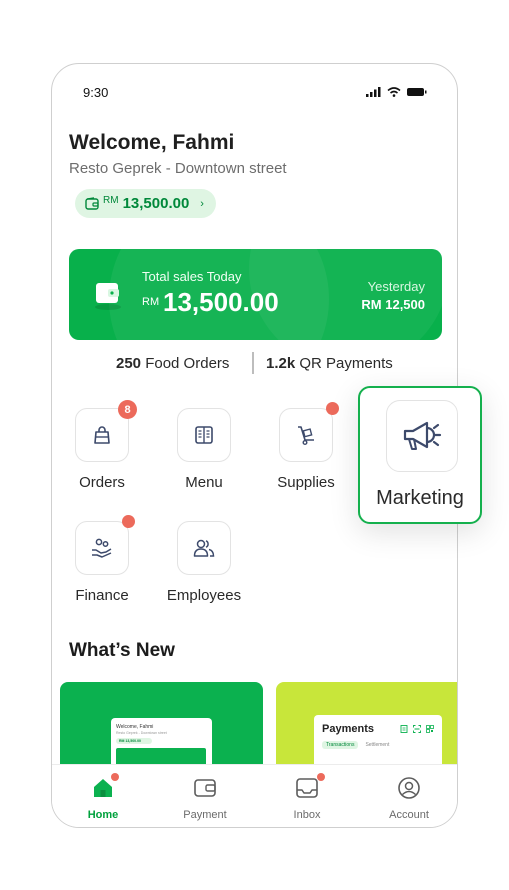 Image resolution: width=509 pixels, height=890 pixels. I want to click on stats-row: 250 Food Orders 1.2k QR Payments, so click(254, 364).